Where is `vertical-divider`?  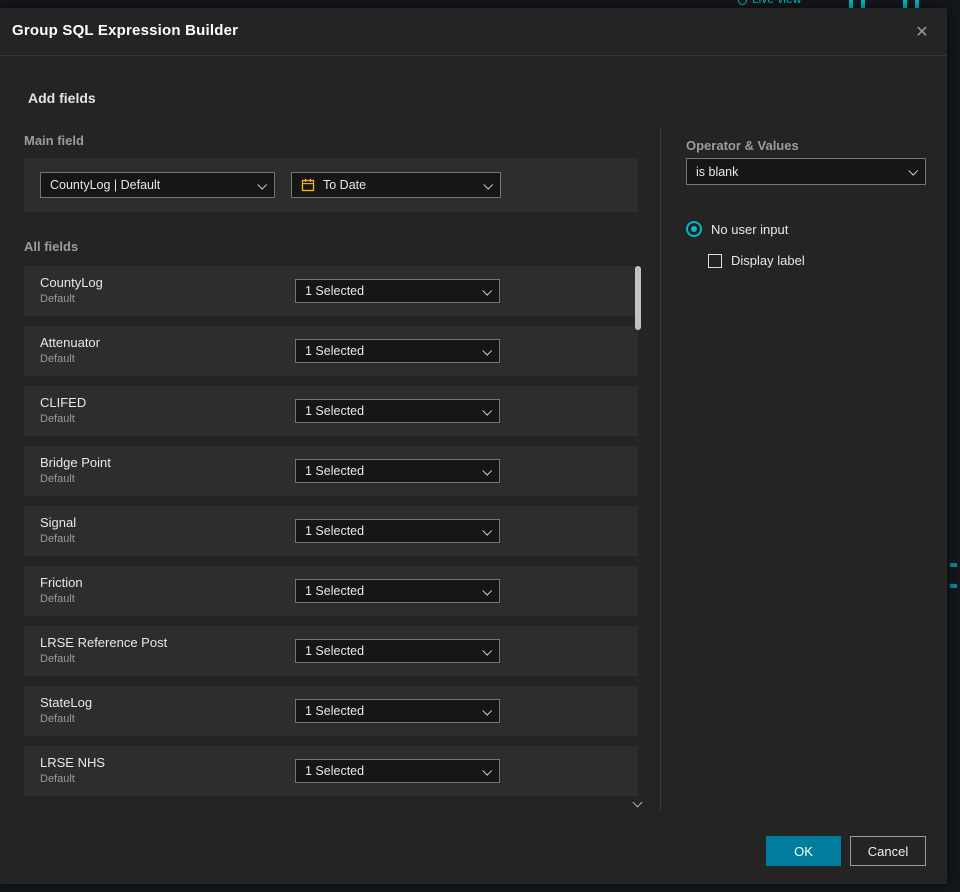
vertical-divider is located at coordinates (660, 469).